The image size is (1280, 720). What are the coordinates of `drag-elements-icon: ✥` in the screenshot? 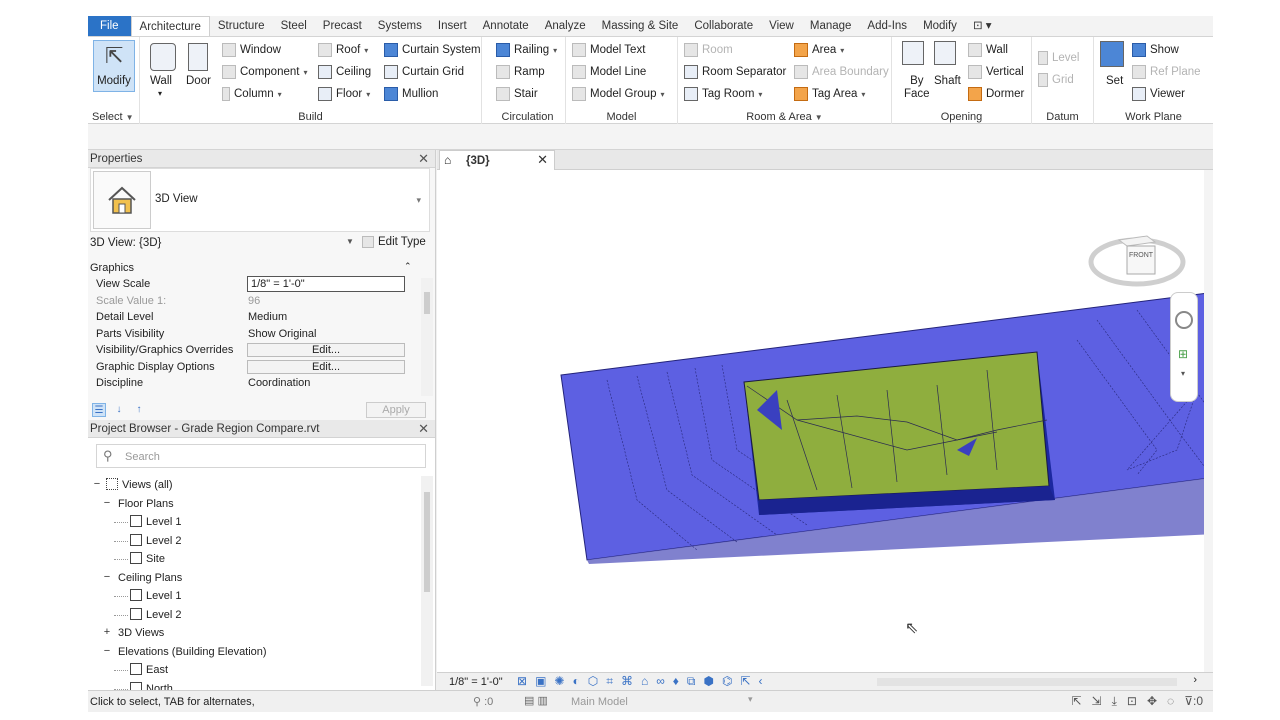 It's located at (1152, 701).